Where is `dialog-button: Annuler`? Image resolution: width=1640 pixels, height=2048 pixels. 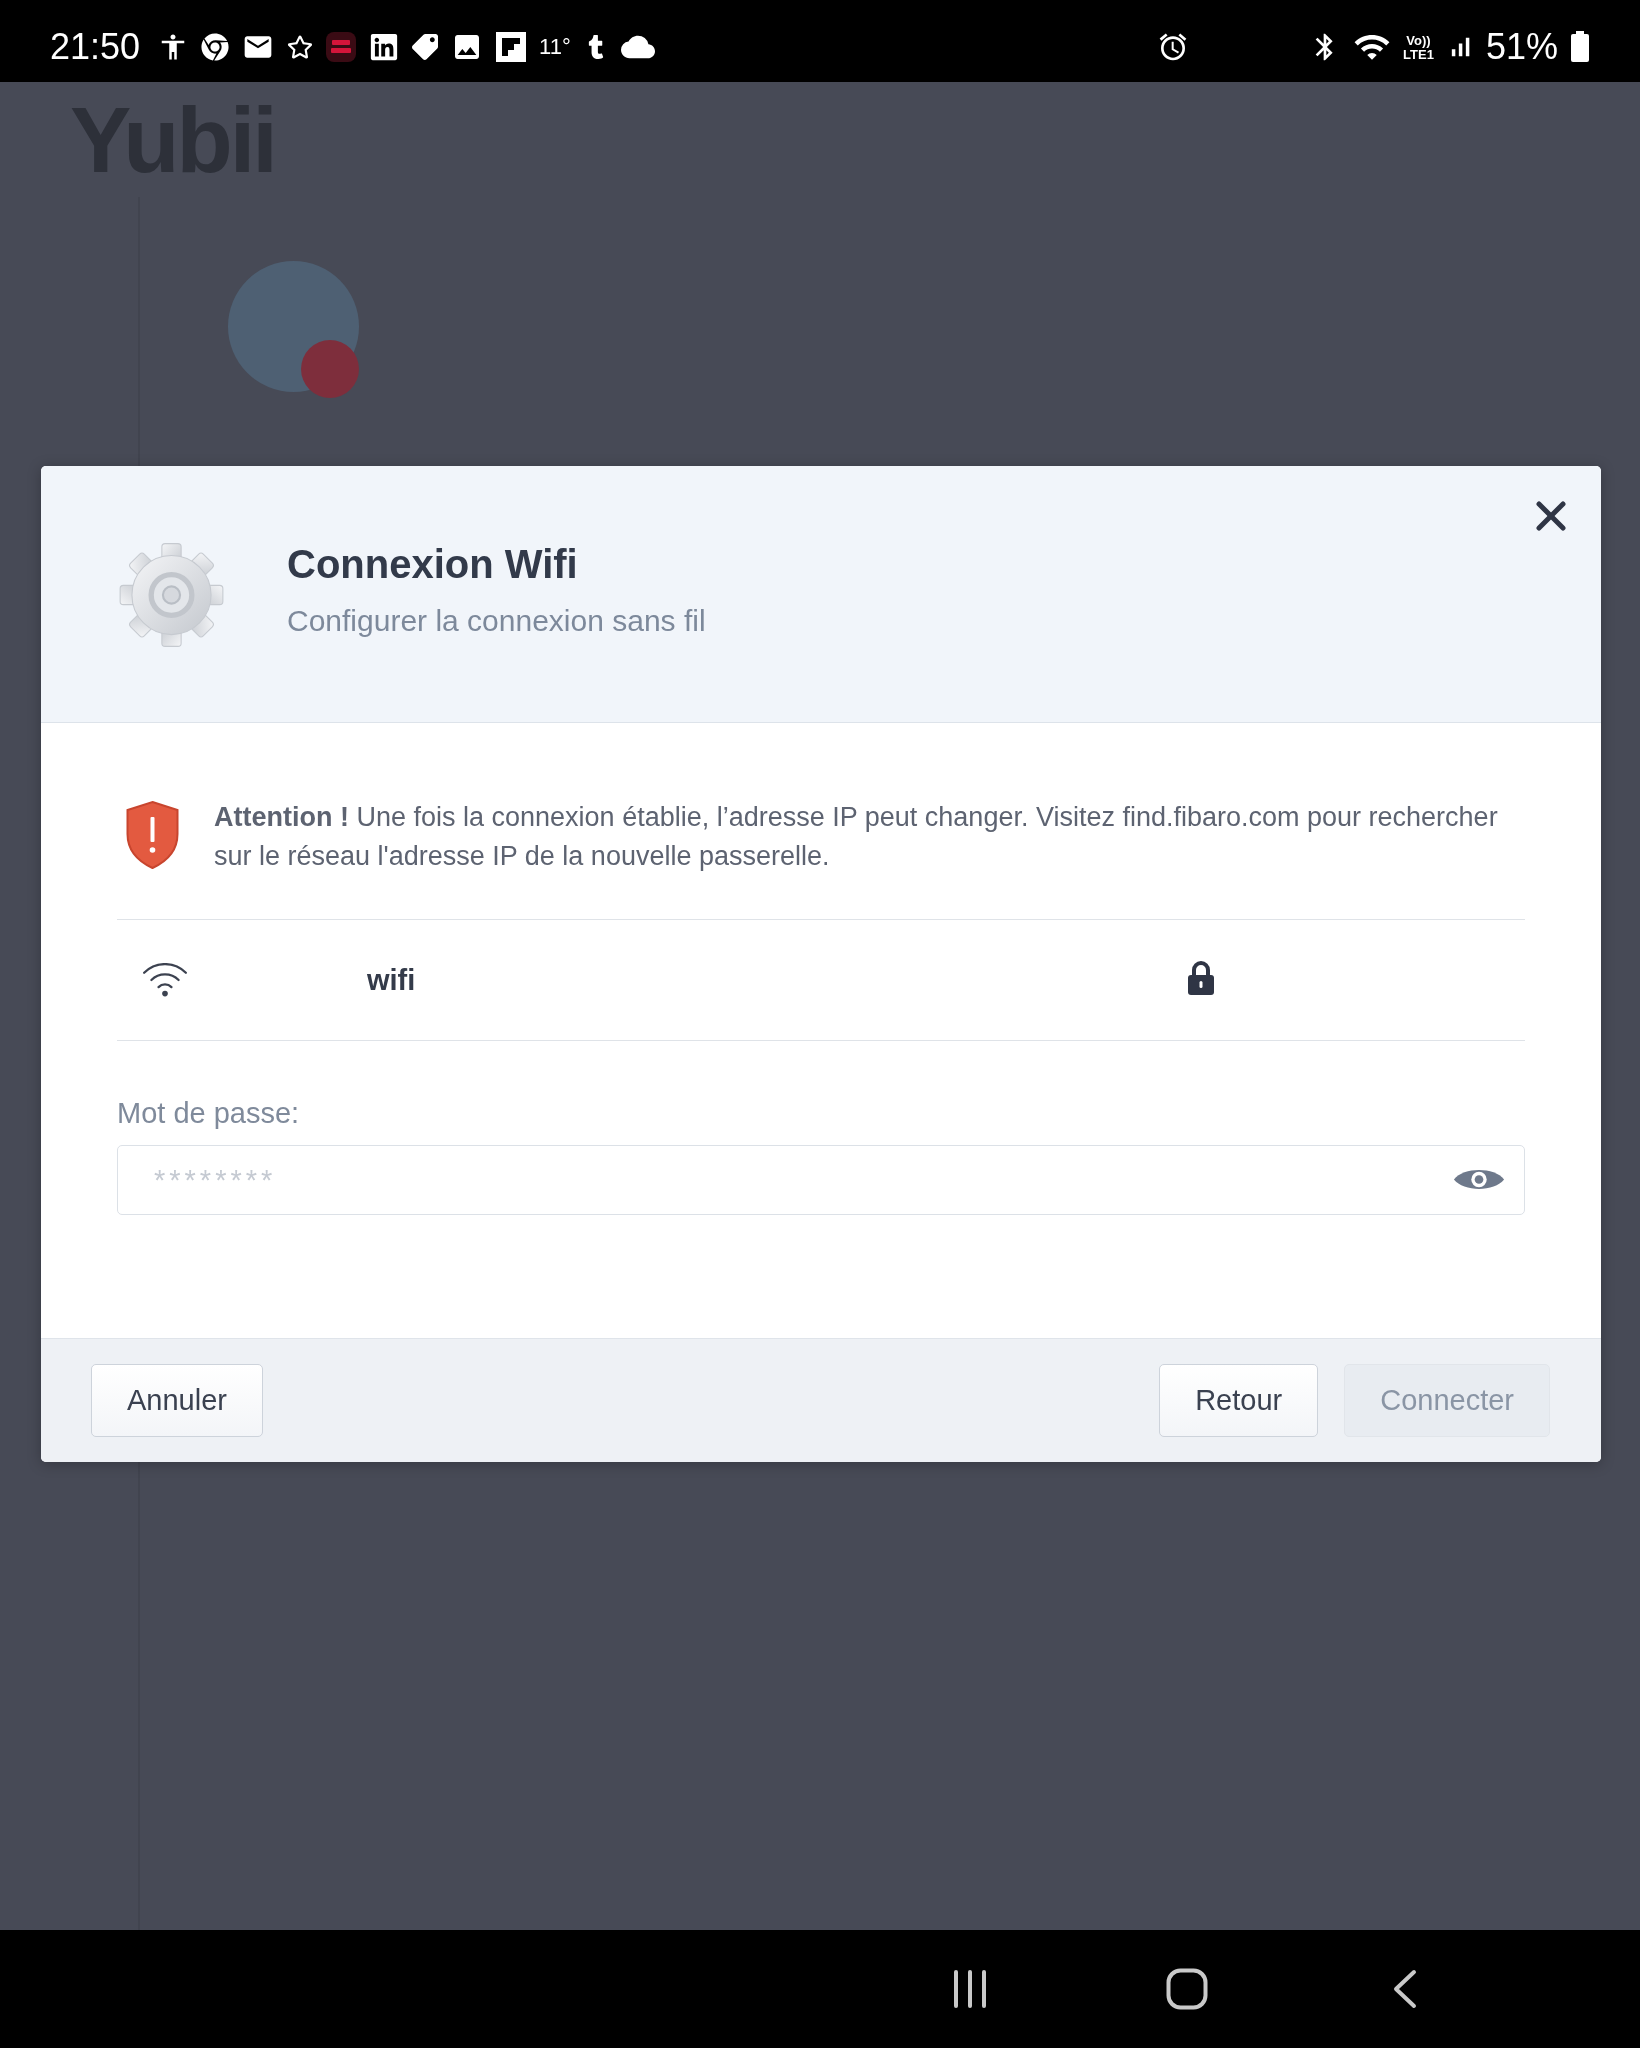
dialog-button: Annuler is located at coordinates (177, 1400).